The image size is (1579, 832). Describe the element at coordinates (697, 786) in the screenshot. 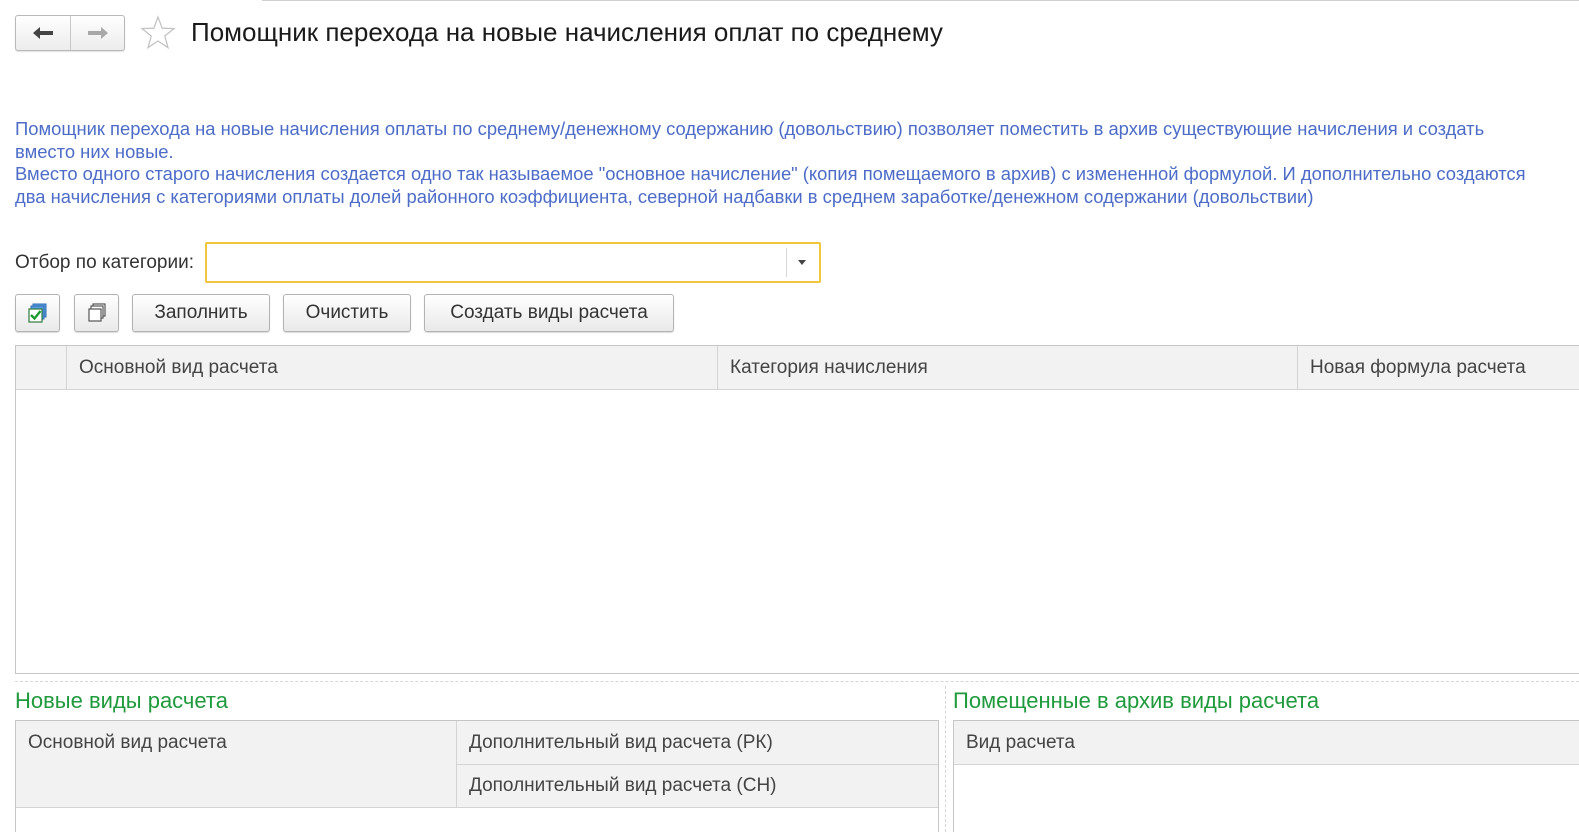

I see `column-additional-sn: Дополнительный вид расчета (СН)` at that location.